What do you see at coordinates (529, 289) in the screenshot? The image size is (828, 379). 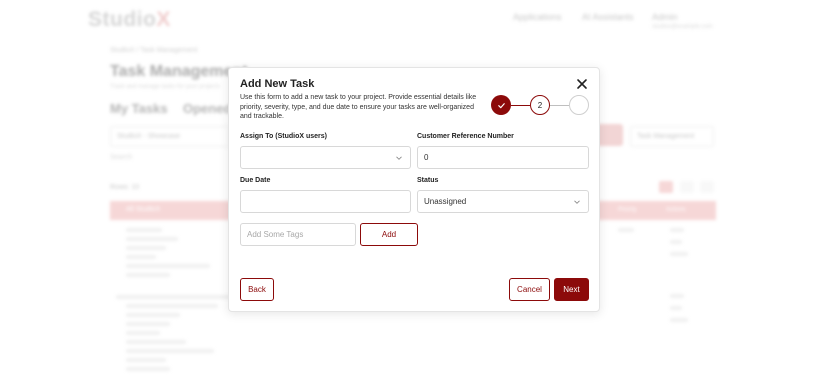 I see `cancel-button: Cancel` at bounding box center [529, 289].